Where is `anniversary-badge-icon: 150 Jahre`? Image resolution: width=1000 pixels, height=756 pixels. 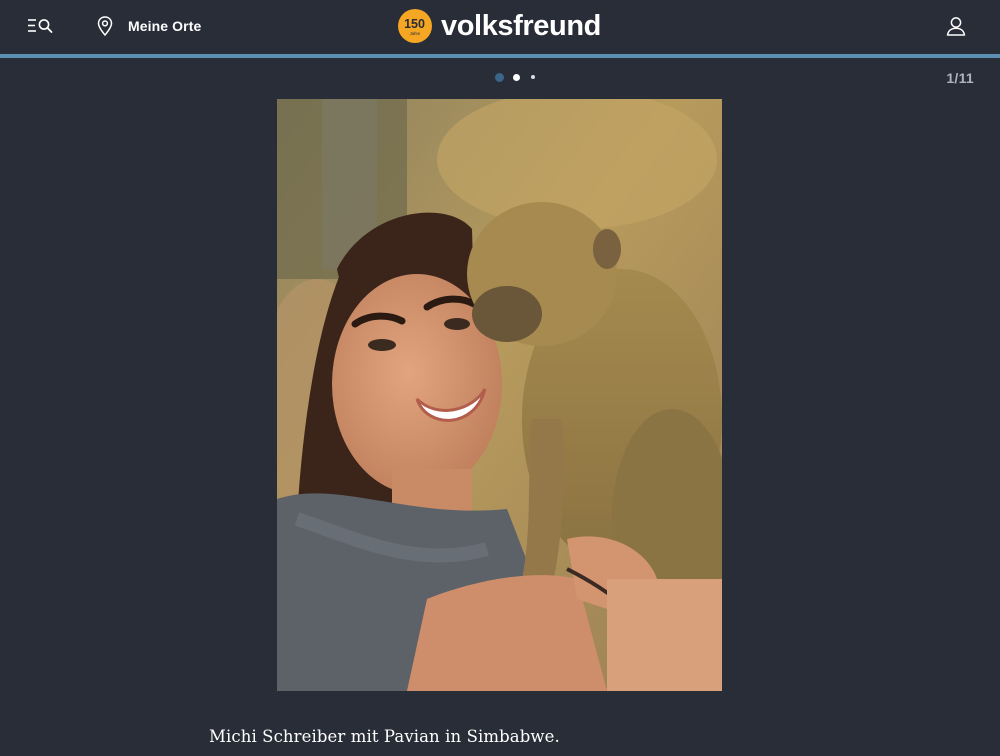
anniversary-badge-icon: 150 Jahre is located at coordinates (415, 26).